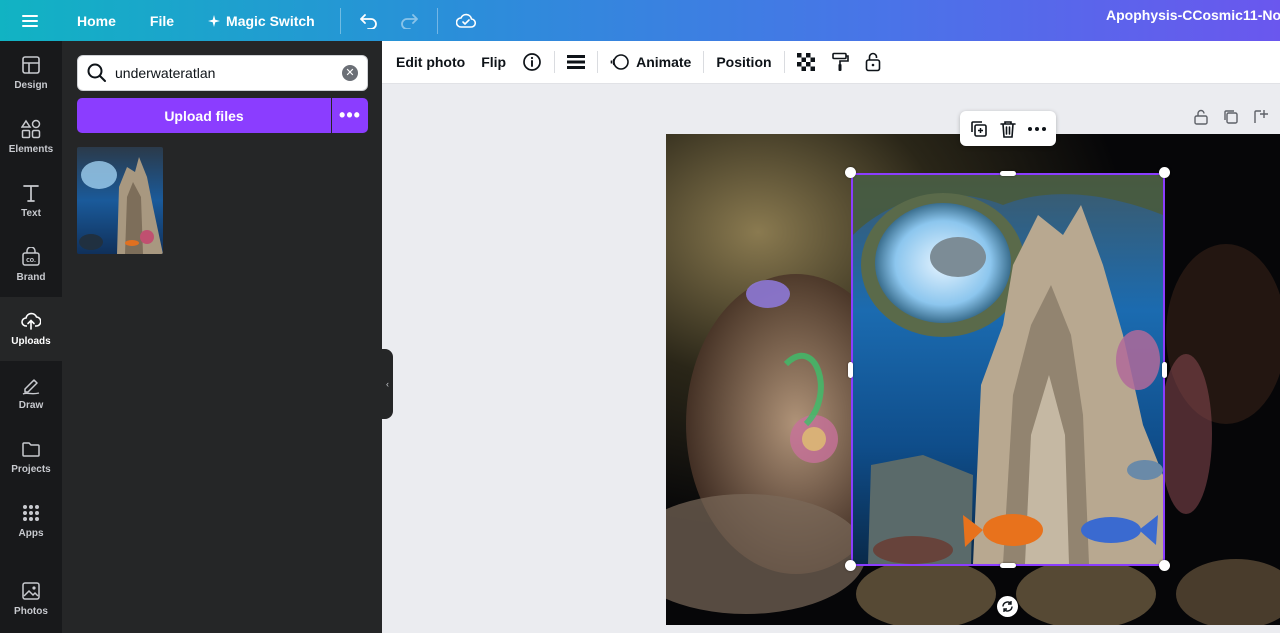 The height and width of the screenshot is (633, 1280). What do you see at coordinates (1164, 172) in the screenshot?
I see `resize-handle-top-right` at bounding box center [1164, 172].